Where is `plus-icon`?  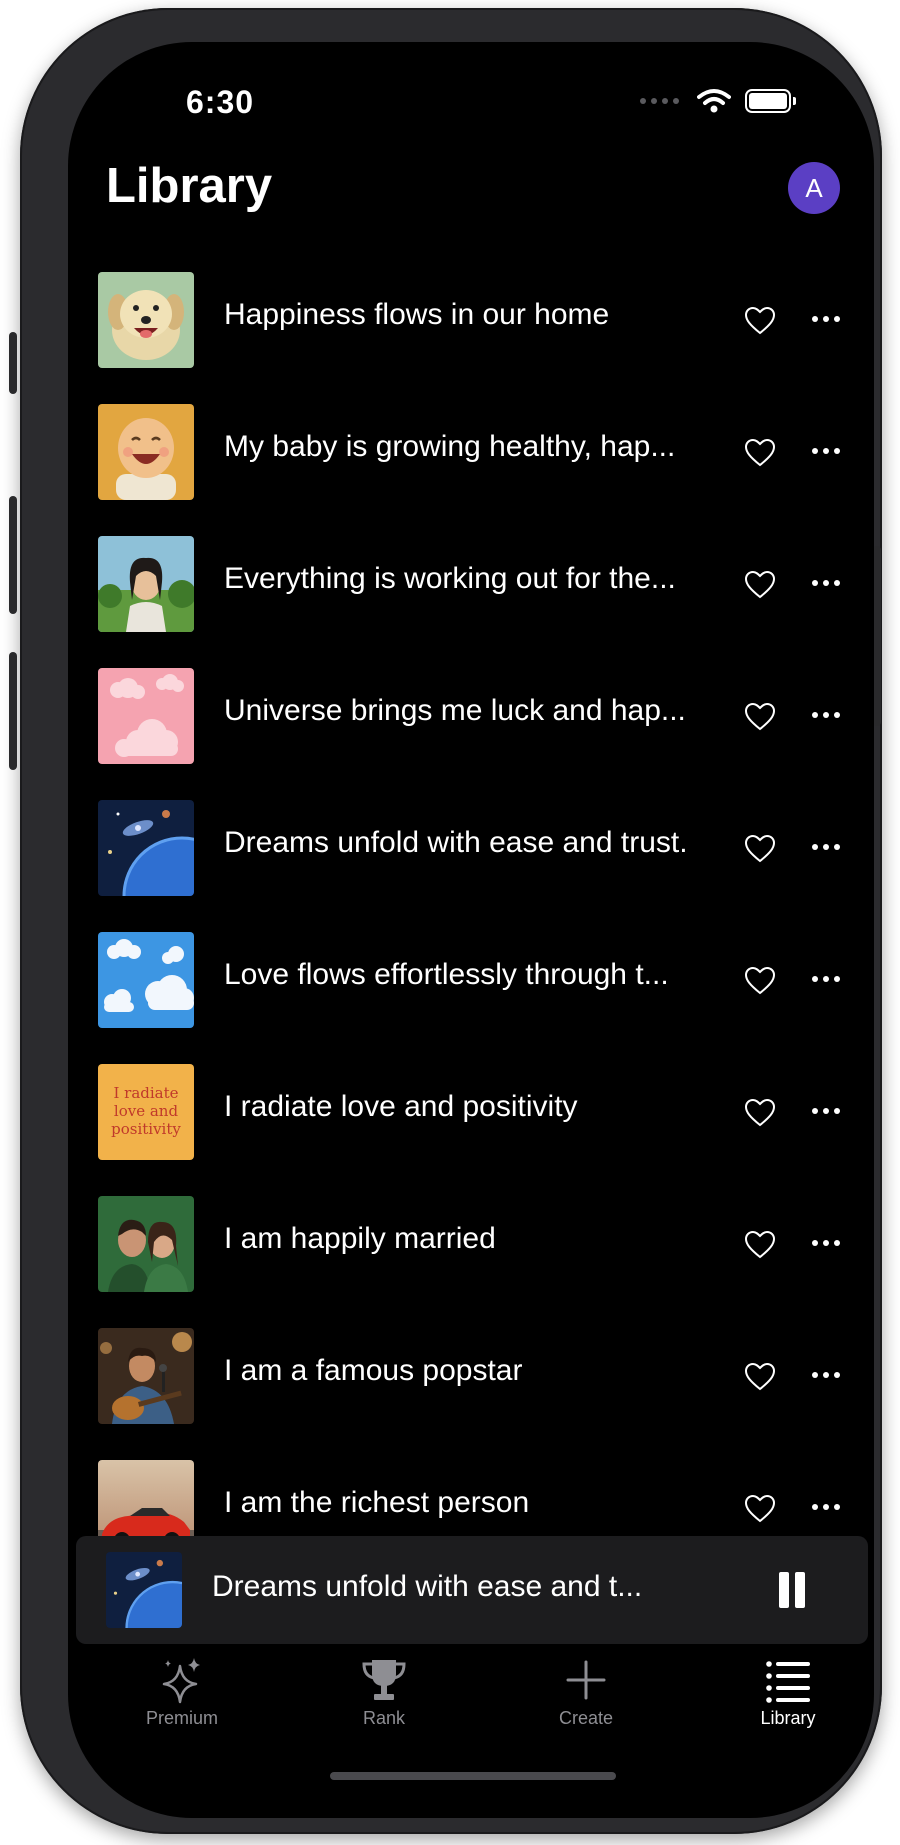
plus-icon is located at coordinates (586, 1680).